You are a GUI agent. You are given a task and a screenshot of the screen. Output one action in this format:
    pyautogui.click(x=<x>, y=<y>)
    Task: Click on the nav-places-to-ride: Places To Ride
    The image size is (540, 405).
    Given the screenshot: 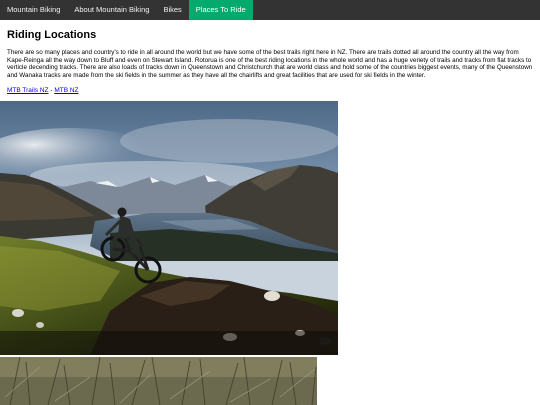 What is the action you would take?
    pyautogui.click(x=220, y=10)
    